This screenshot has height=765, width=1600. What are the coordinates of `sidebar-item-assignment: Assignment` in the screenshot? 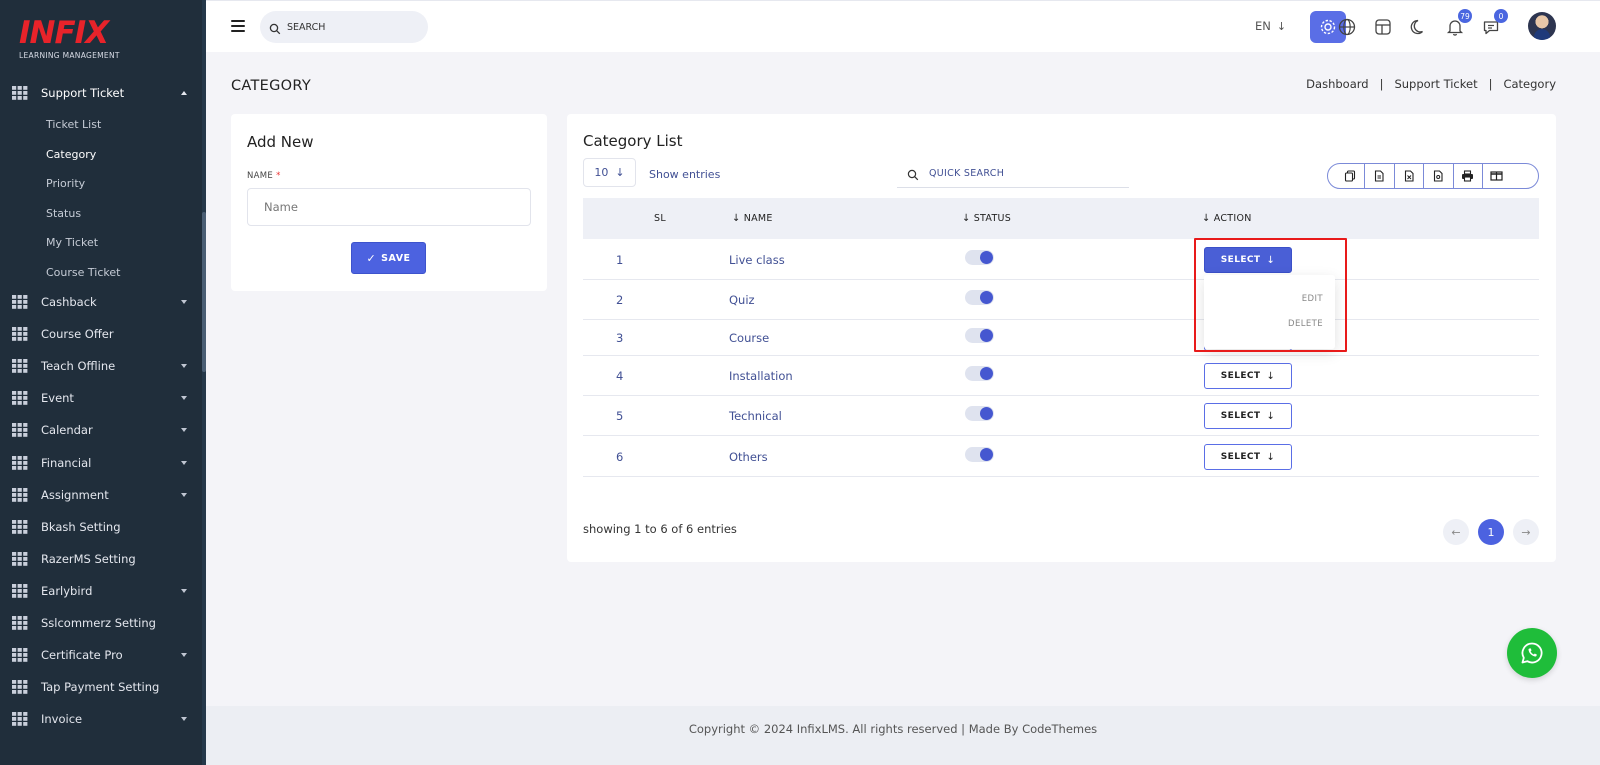 It's located at (100, 495).